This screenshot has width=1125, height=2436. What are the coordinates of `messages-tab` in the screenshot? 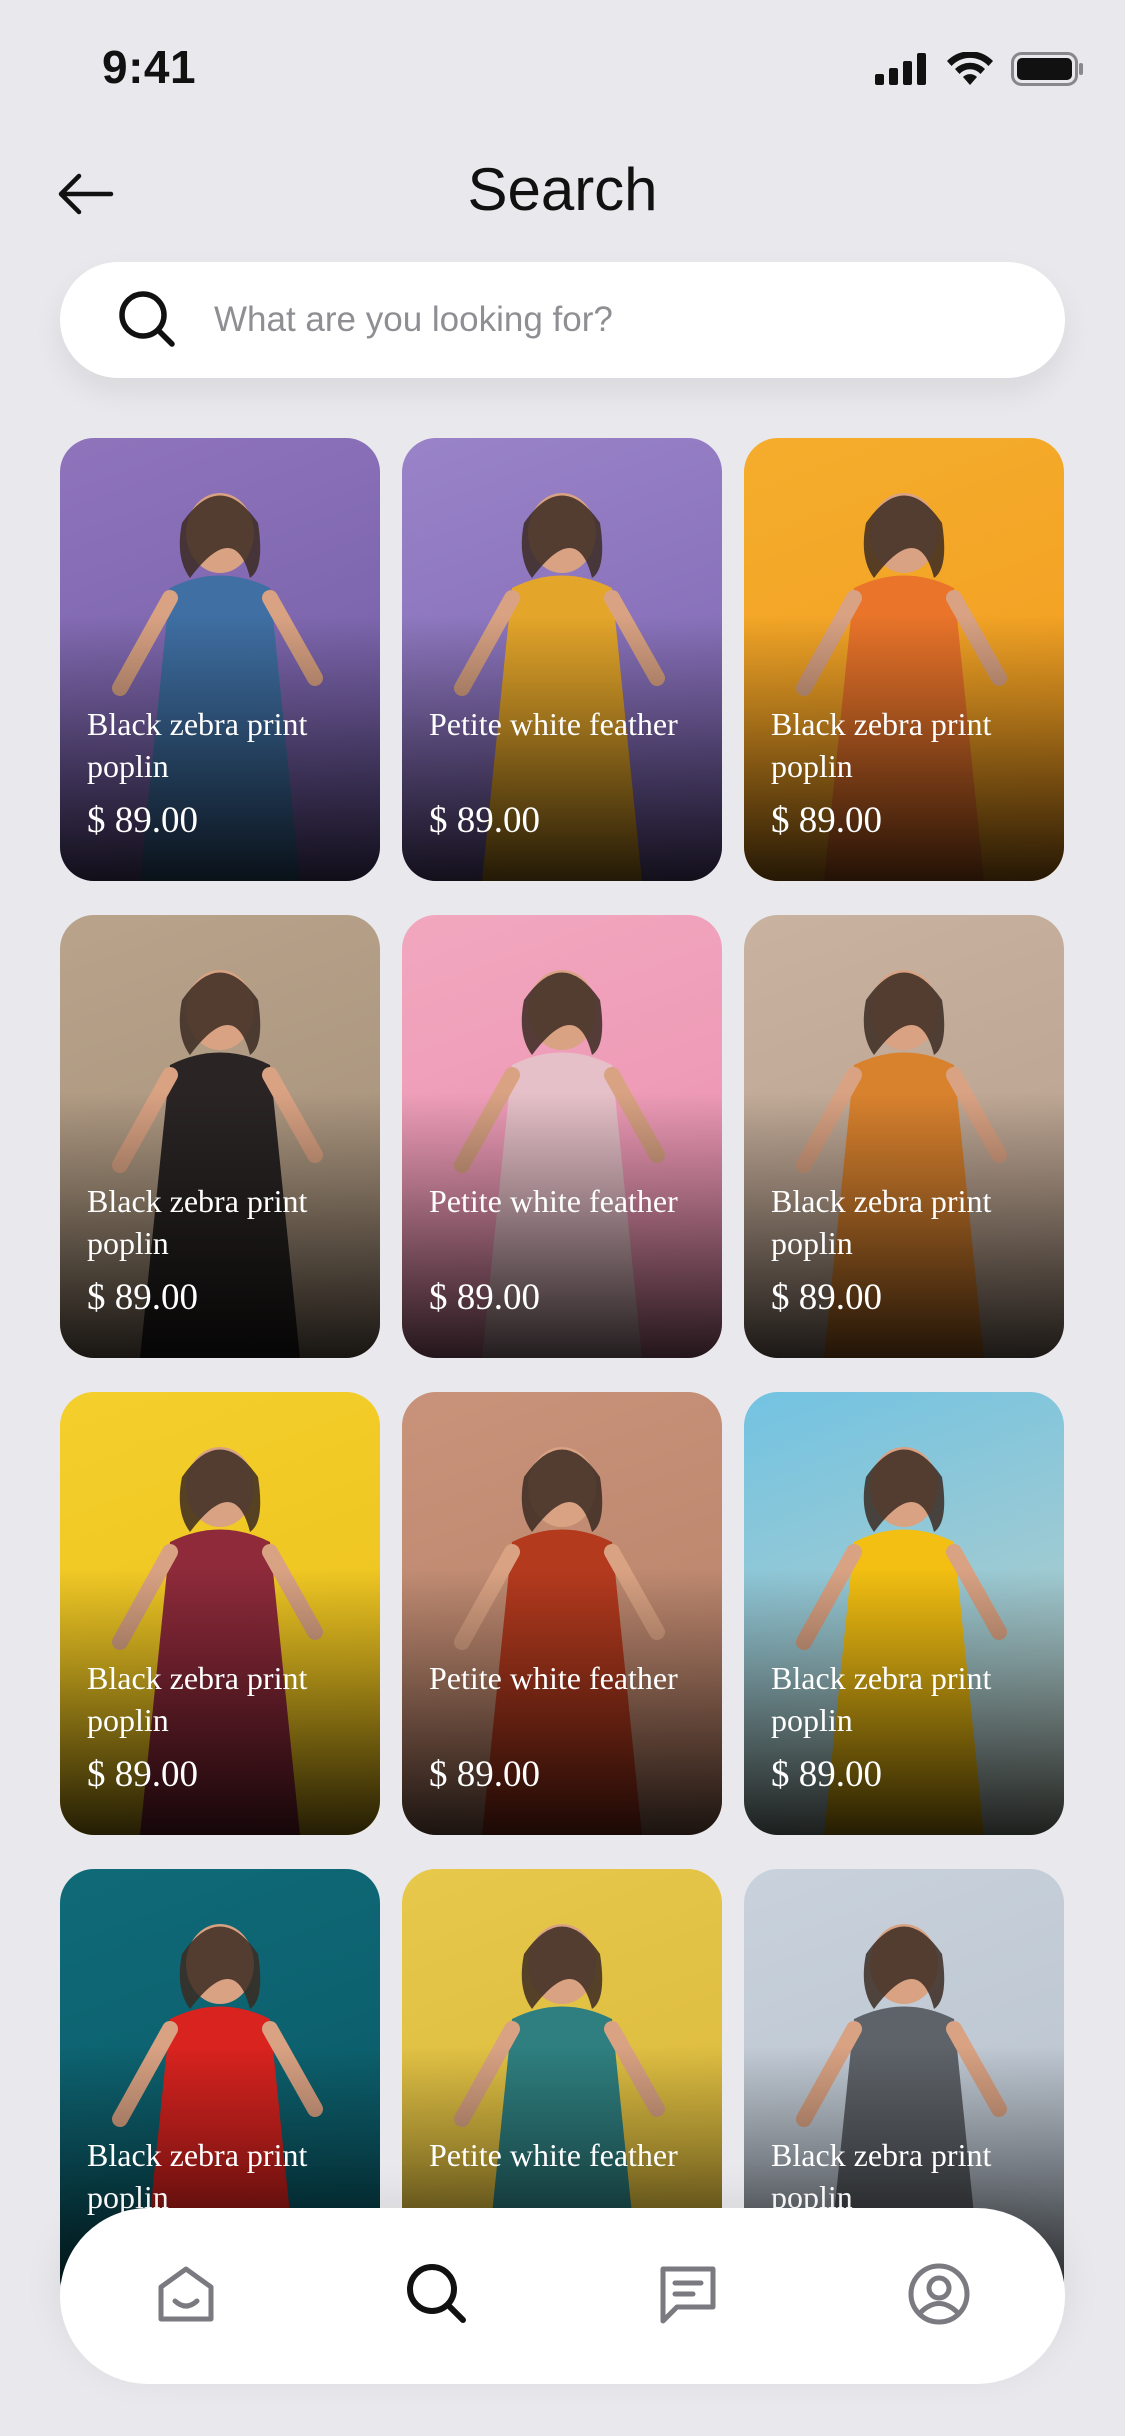 It's located at (688, 2296).